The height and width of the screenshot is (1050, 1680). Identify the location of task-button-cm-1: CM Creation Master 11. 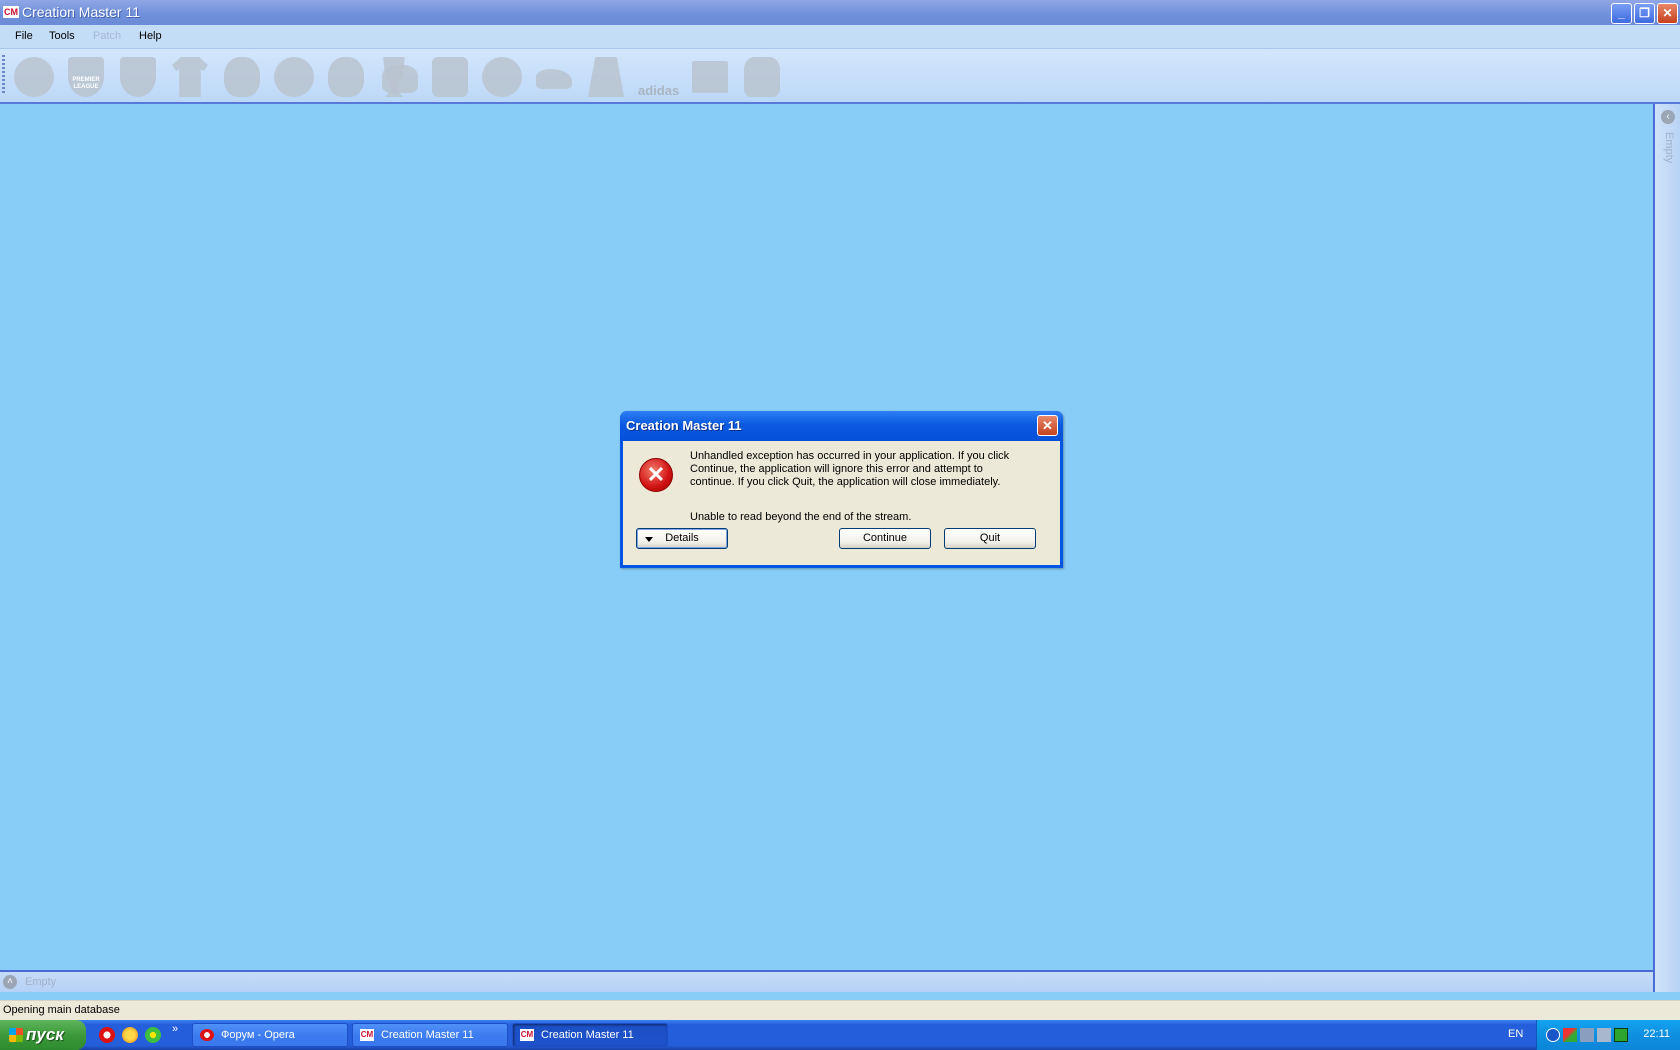
(430, 1035).